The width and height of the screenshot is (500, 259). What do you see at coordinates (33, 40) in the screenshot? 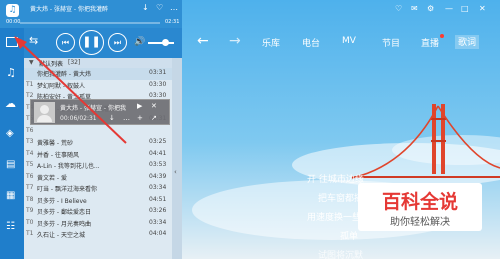
I see `loop-icon: ⇆` at bounding box center [33, 40].